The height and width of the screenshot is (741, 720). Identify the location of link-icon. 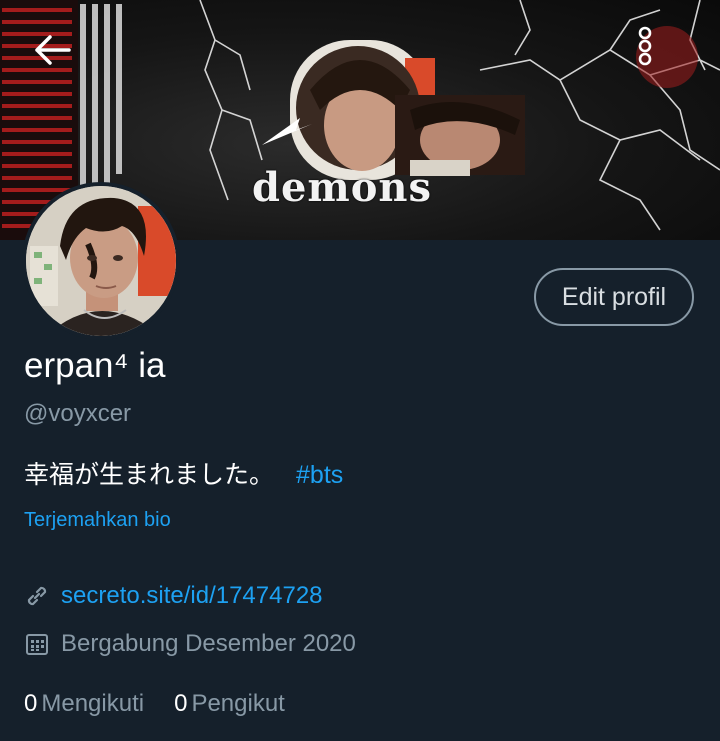
(37, 596).